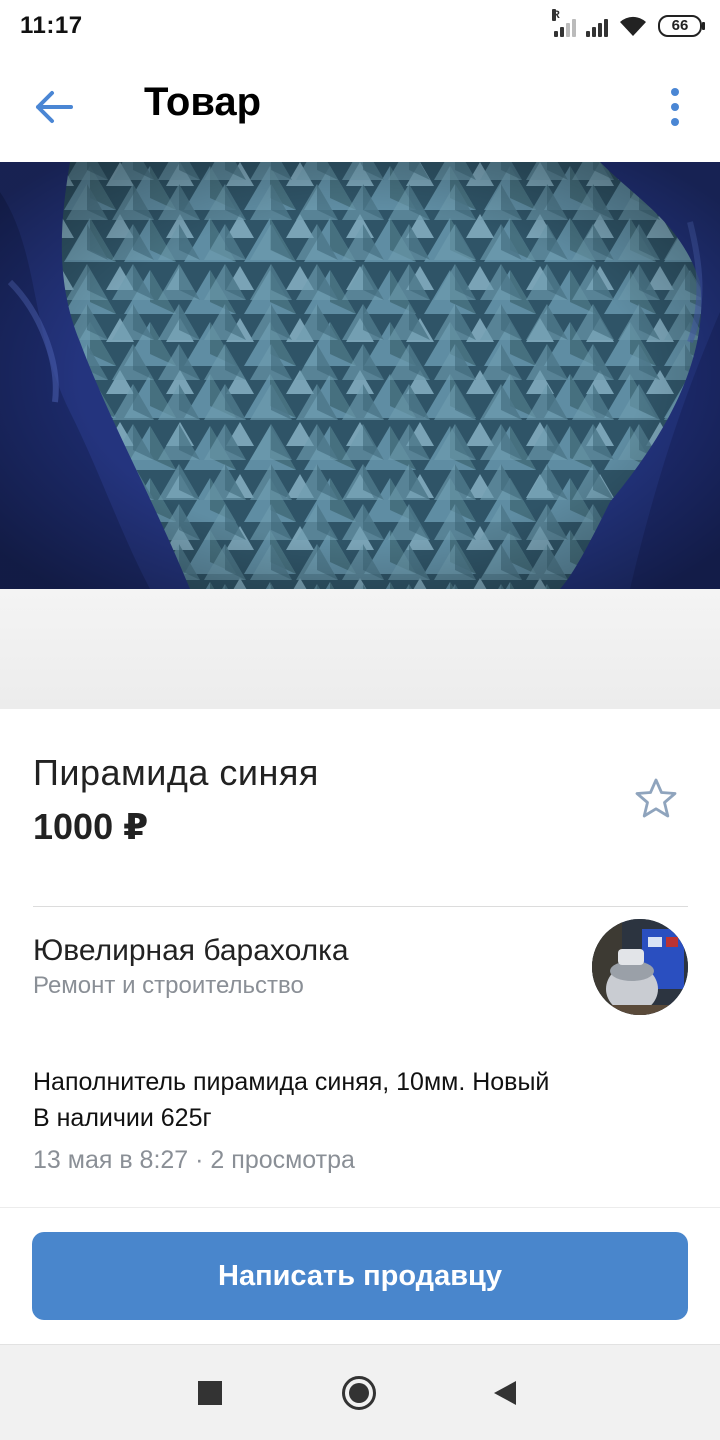 The width and height of the screenshot is (720, 1440). I want to click on more-vertical-icon, so click(675, 92).